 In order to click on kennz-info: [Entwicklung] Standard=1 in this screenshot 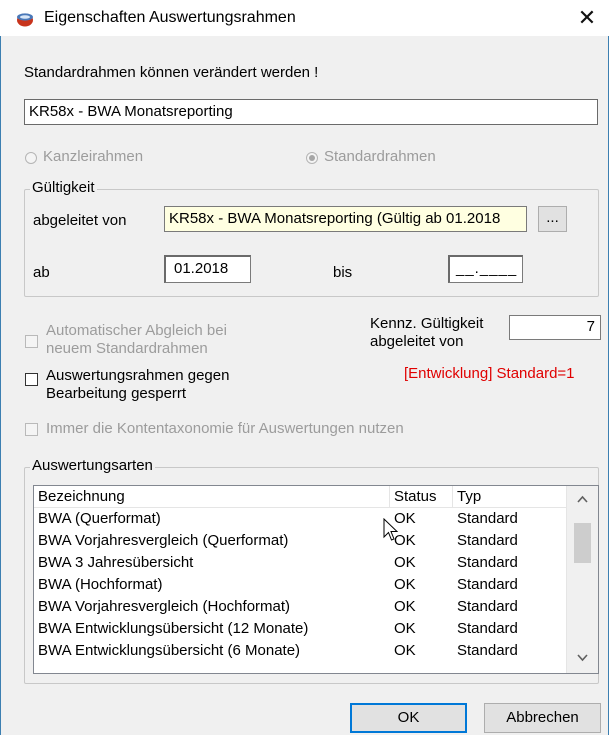, I will do `click(489, 373)`.